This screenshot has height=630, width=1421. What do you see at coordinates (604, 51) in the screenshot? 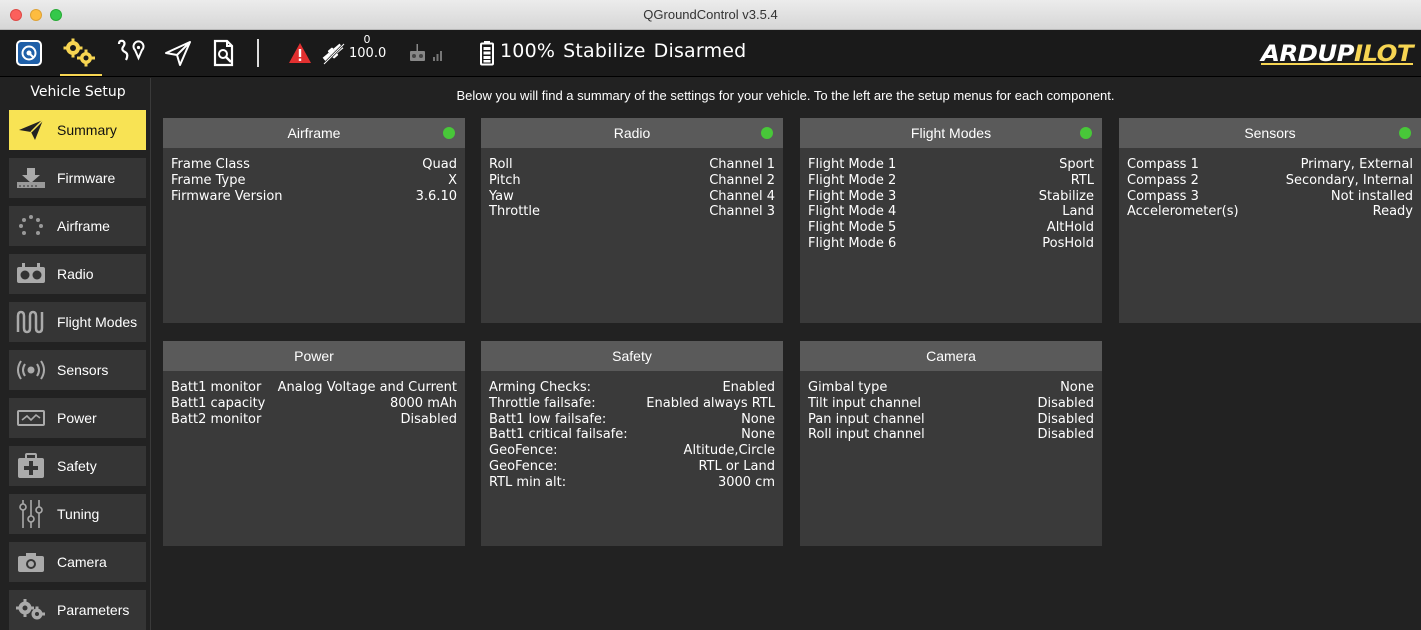
I see `flight-mode-selector: Stabilize` at bounding box center [604, 51].